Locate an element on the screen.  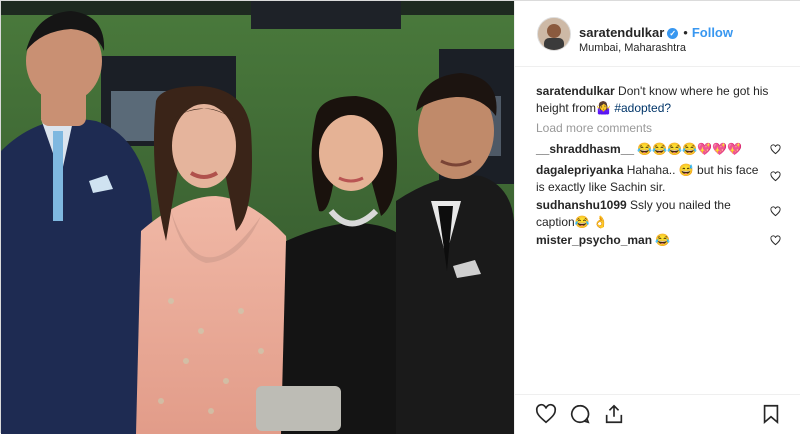
comment-text: 😂 is located at coordinates (663, 240).